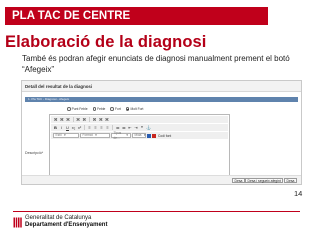  What do you see at coordinates (135, 127) in the screenshot?
I see `indent-button: ⇥` at bounding box center [135, 127].